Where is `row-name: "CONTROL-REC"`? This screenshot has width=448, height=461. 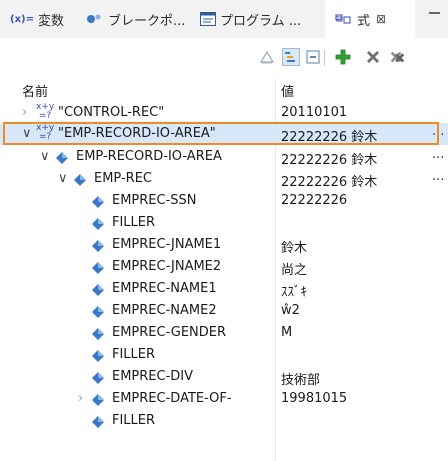
row-name: "CONTROL-REC" is located at coordinates (111, 112).